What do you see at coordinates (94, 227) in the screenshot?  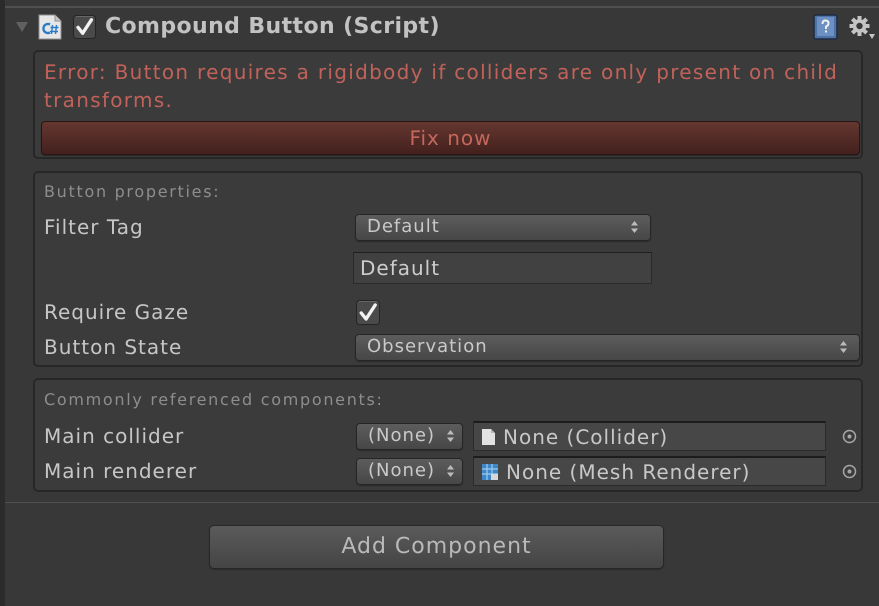 I see `field-label: Filter Tag` at bounding box center [94, 227].